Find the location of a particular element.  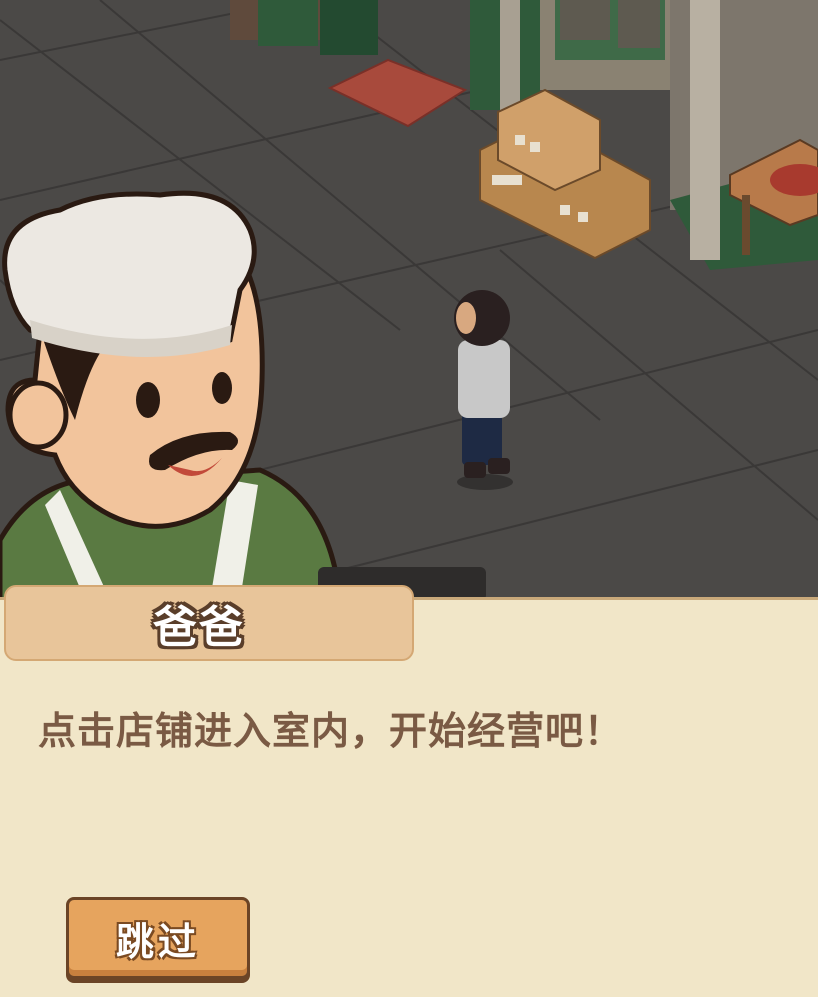

skip-button: 跳过 is located at coordinates (158, 938).